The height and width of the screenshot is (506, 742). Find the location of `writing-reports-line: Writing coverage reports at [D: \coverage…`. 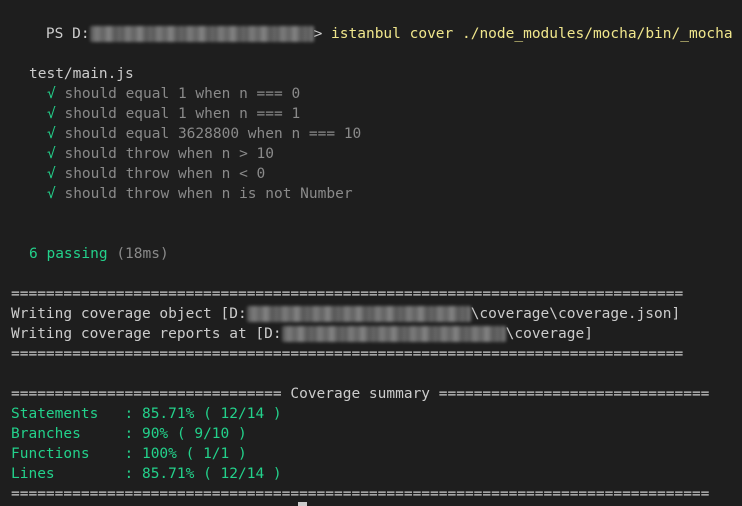

writing-reports-line: Writing coverage reports at [D: \coverage… is located at coordinates (302, 334).